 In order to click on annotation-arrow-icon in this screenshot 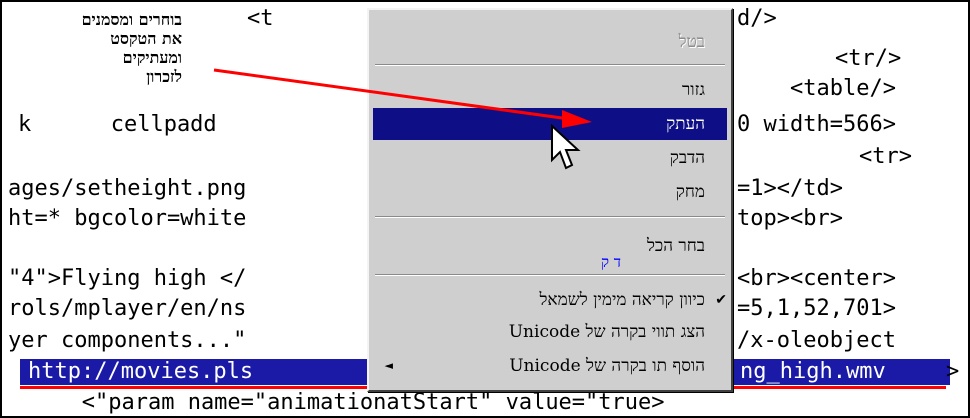, I will do `click(402, 98)`.